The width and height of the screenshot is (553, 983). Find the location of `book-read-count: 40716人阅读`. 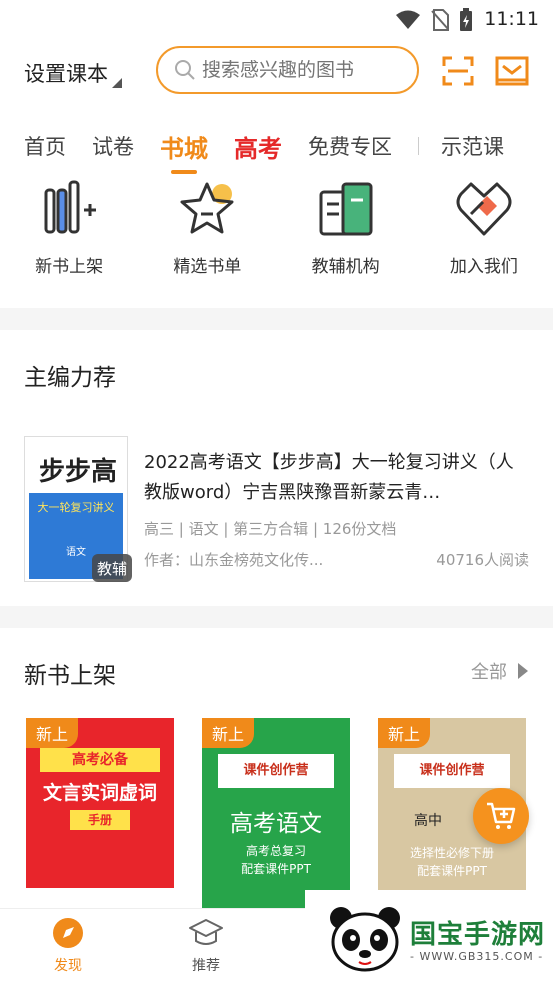

book-read-count: 40716人阅读 is located at coordinates (482, 560).